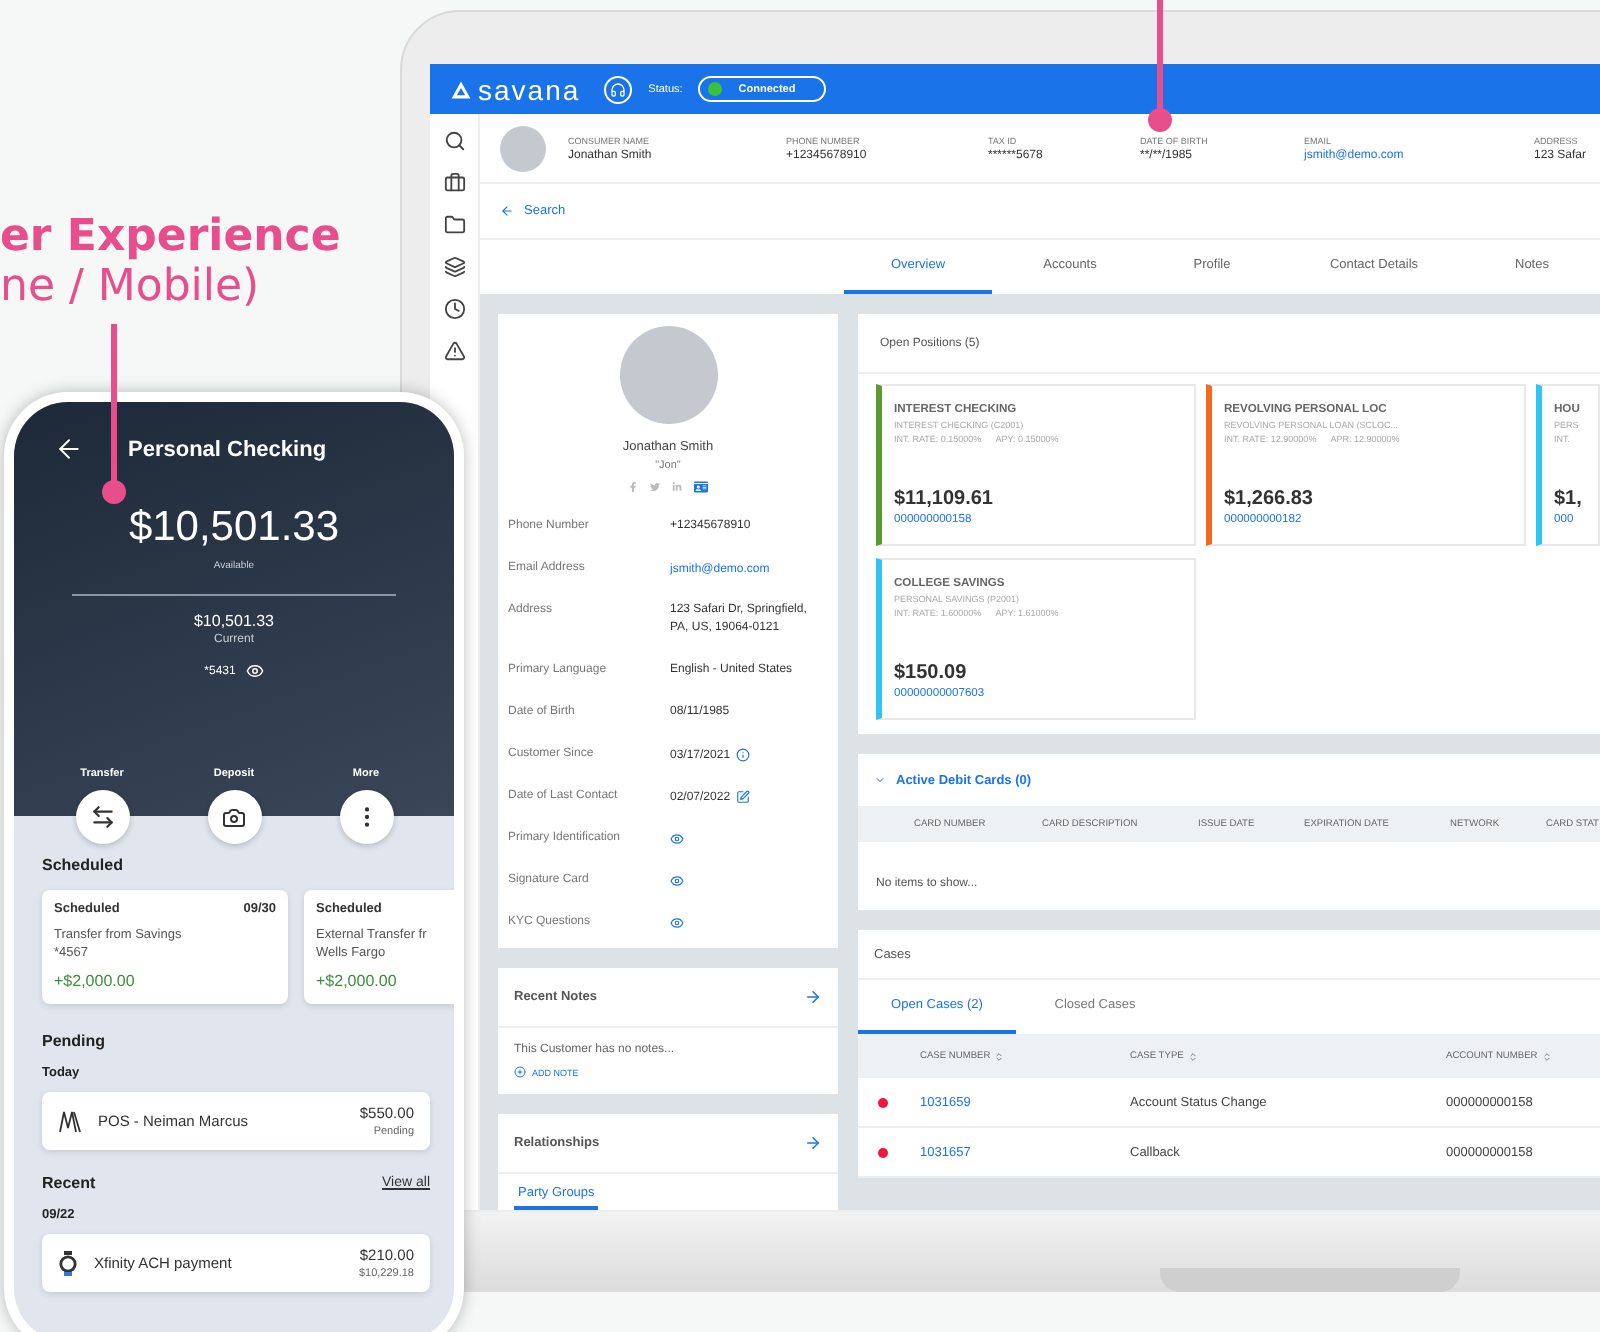  I want to click on section-heading: Scheduled, so click(83, 865).